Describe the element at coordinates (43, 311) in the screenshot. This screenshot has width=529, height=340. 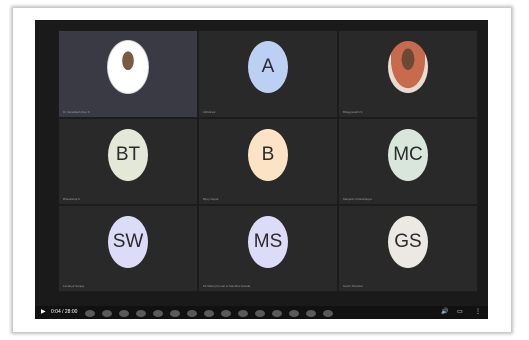
I see `play-icon: ▶` at that location.